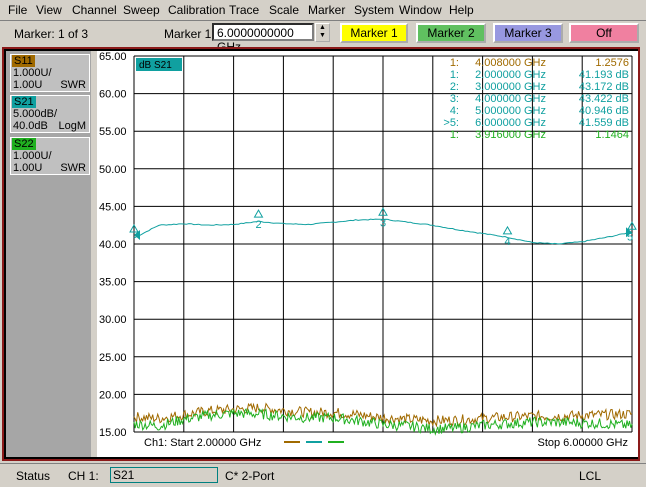 This screenshot has height=487, width=646. What do you see at coordinates (454, 87) in the screenshot?
I see `marker-table-id: 2:` at bounding box center [454, 87].